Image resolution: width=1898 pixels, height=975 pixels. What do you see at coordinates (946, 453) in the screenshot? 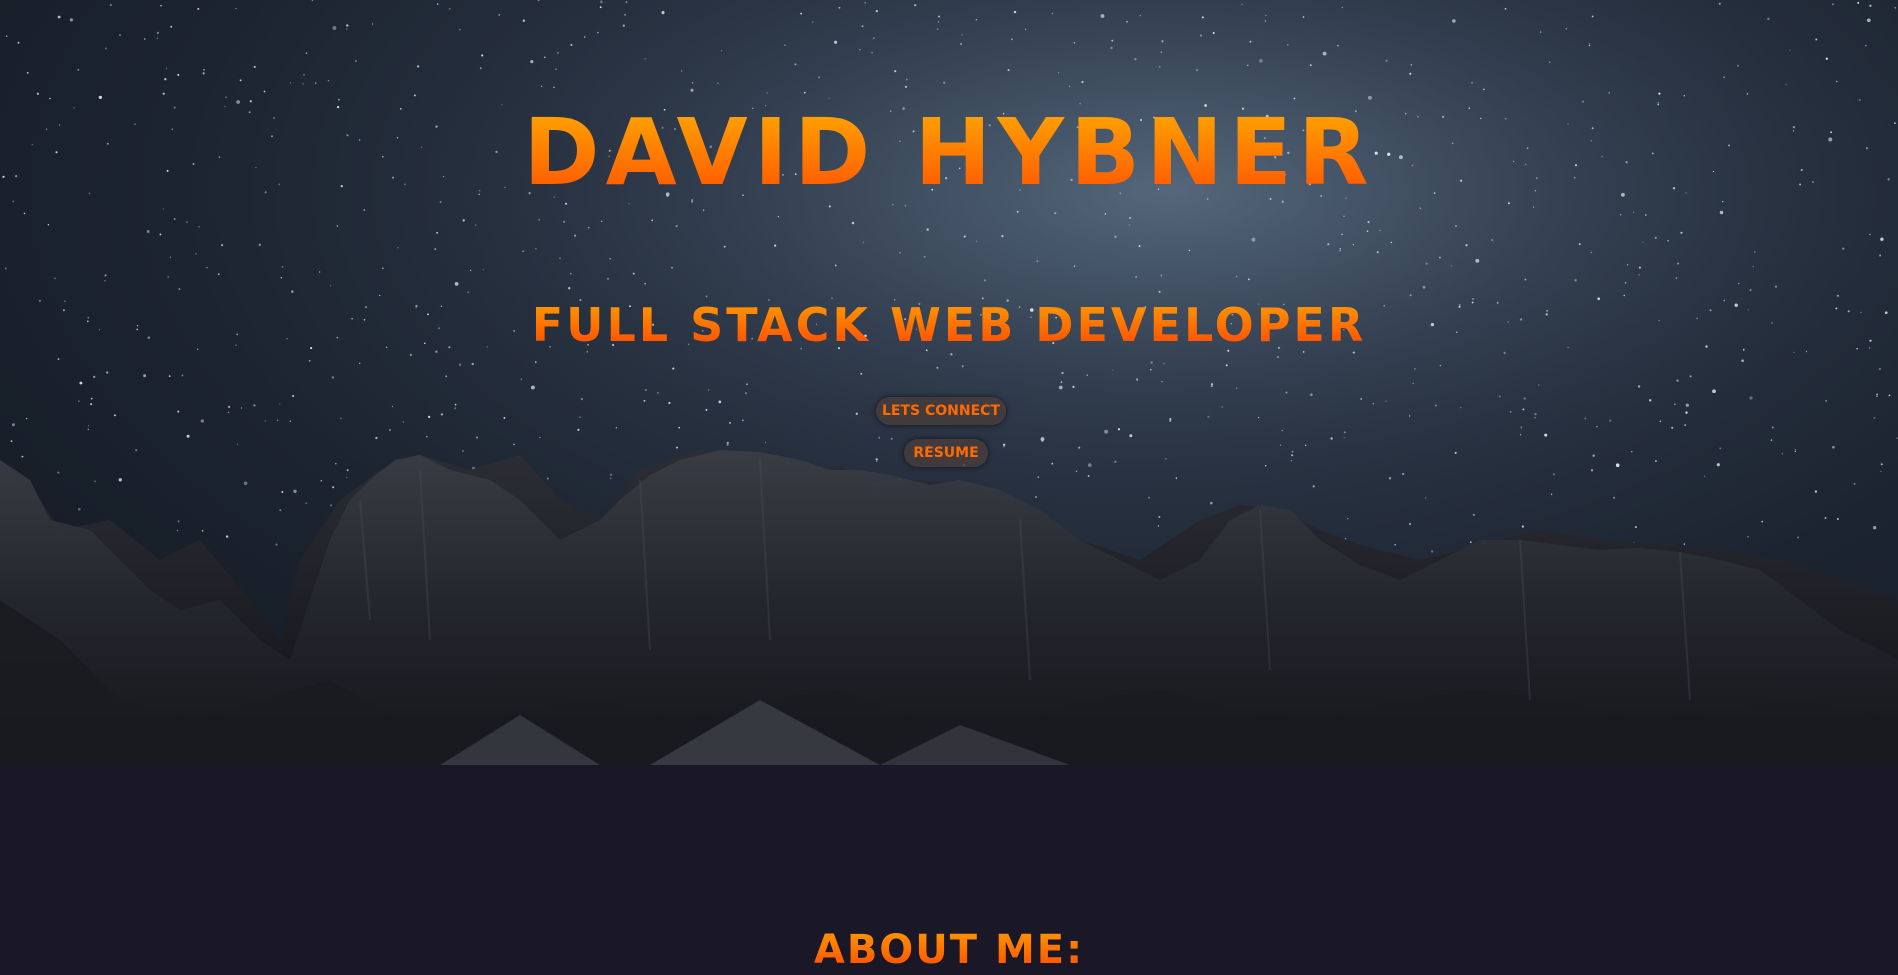
I see `resume-button: RESUME` at bounding box center [946, 453].